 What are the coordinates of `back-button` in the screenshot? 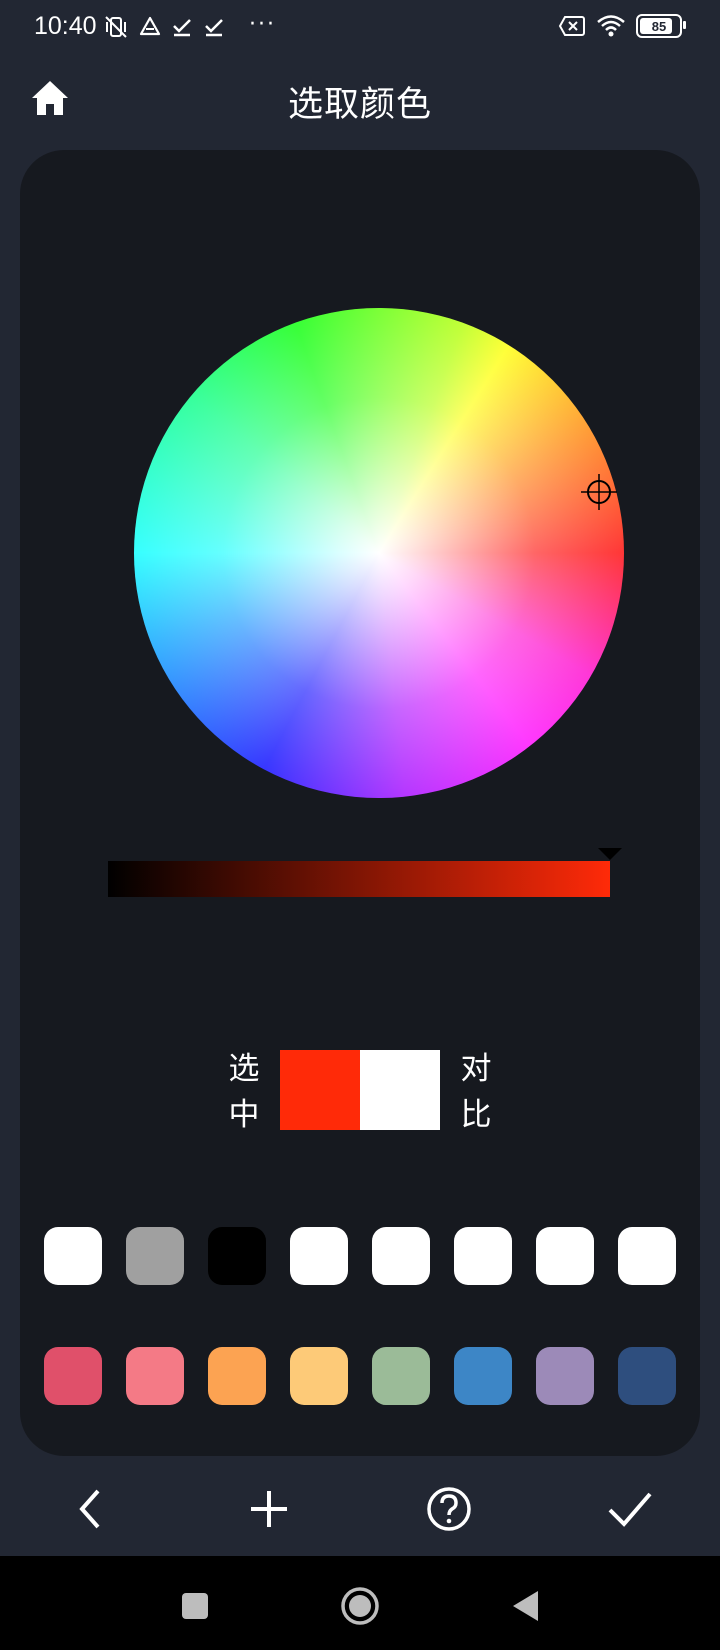 It's located at (91, 1509).